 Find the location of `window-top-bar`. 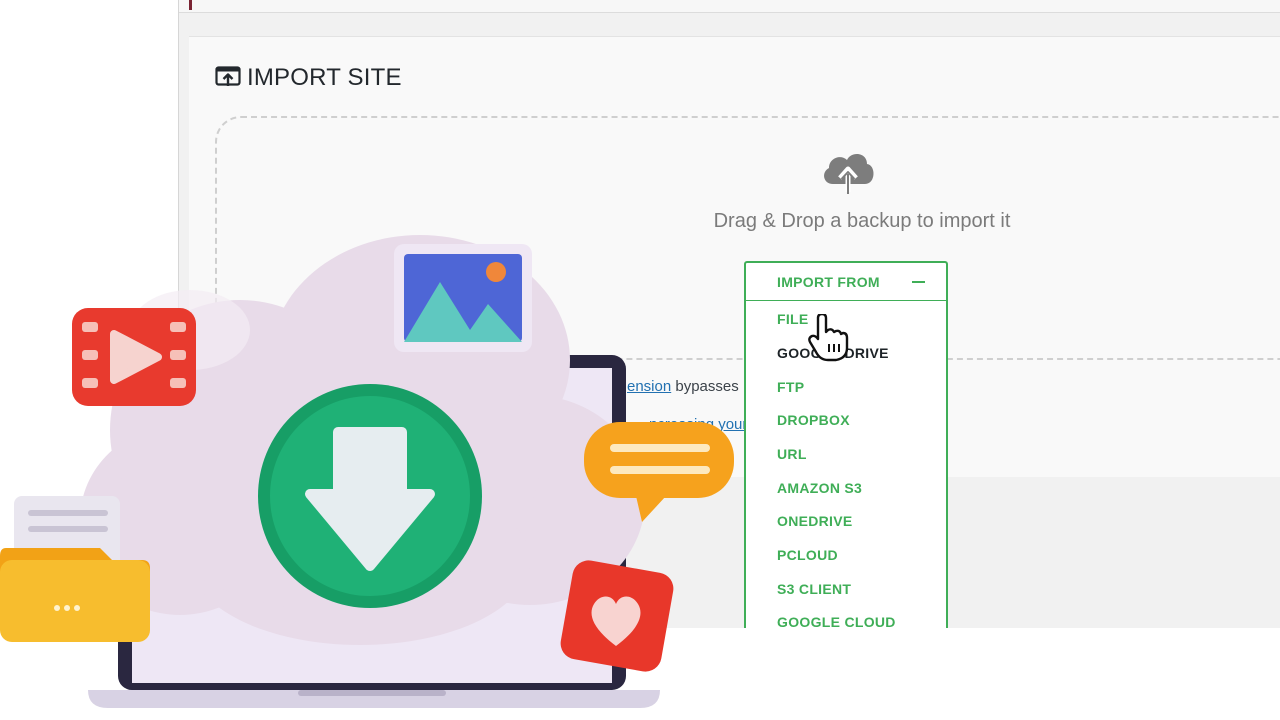

window-top-bar is located at coordinates (729, 6).